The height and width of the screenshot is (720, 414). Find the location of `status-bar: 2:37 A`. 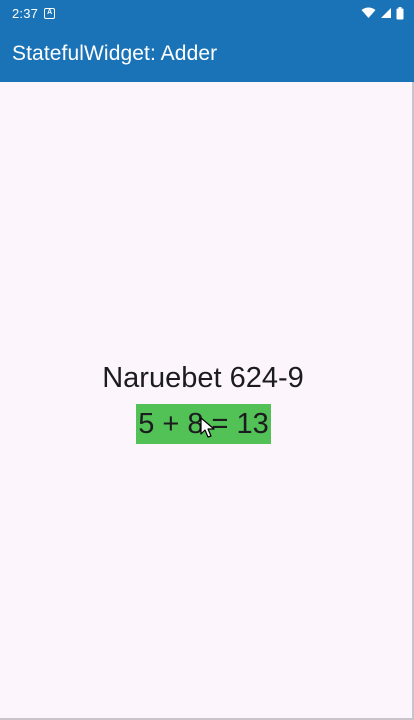

status-bar: 2:37 A is located at coordinates (207, 13).